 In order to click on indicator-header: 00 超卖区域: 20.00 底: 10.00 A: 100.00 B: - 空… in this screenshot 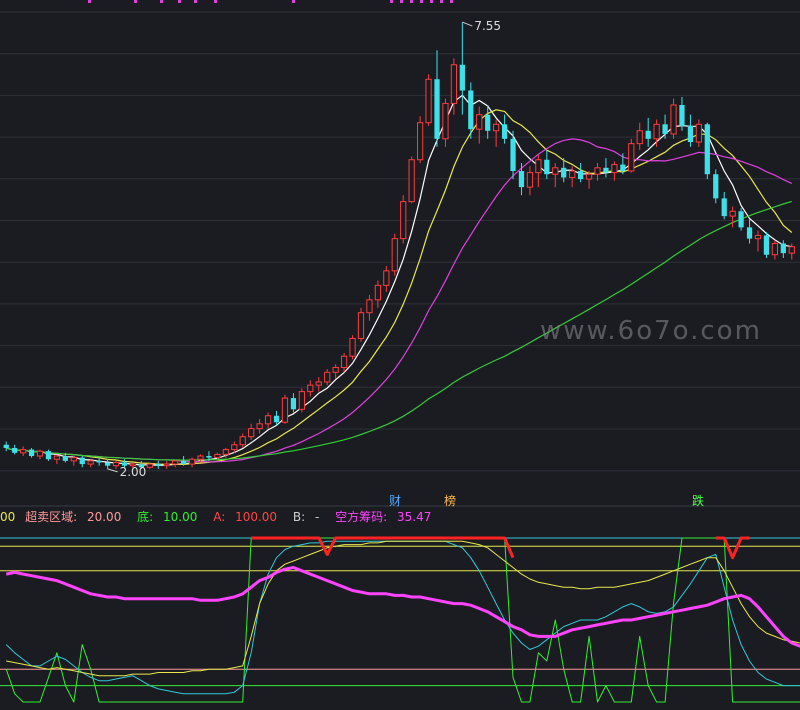, I will do `click(221, 517)`.